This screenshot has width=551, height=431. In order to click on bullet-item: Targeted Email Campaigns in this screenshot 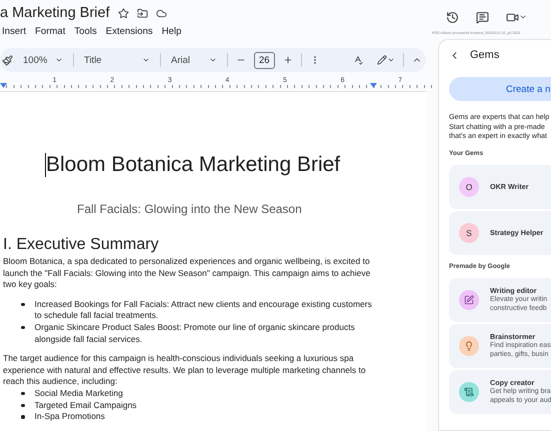, I will do `click(85, 406)`.